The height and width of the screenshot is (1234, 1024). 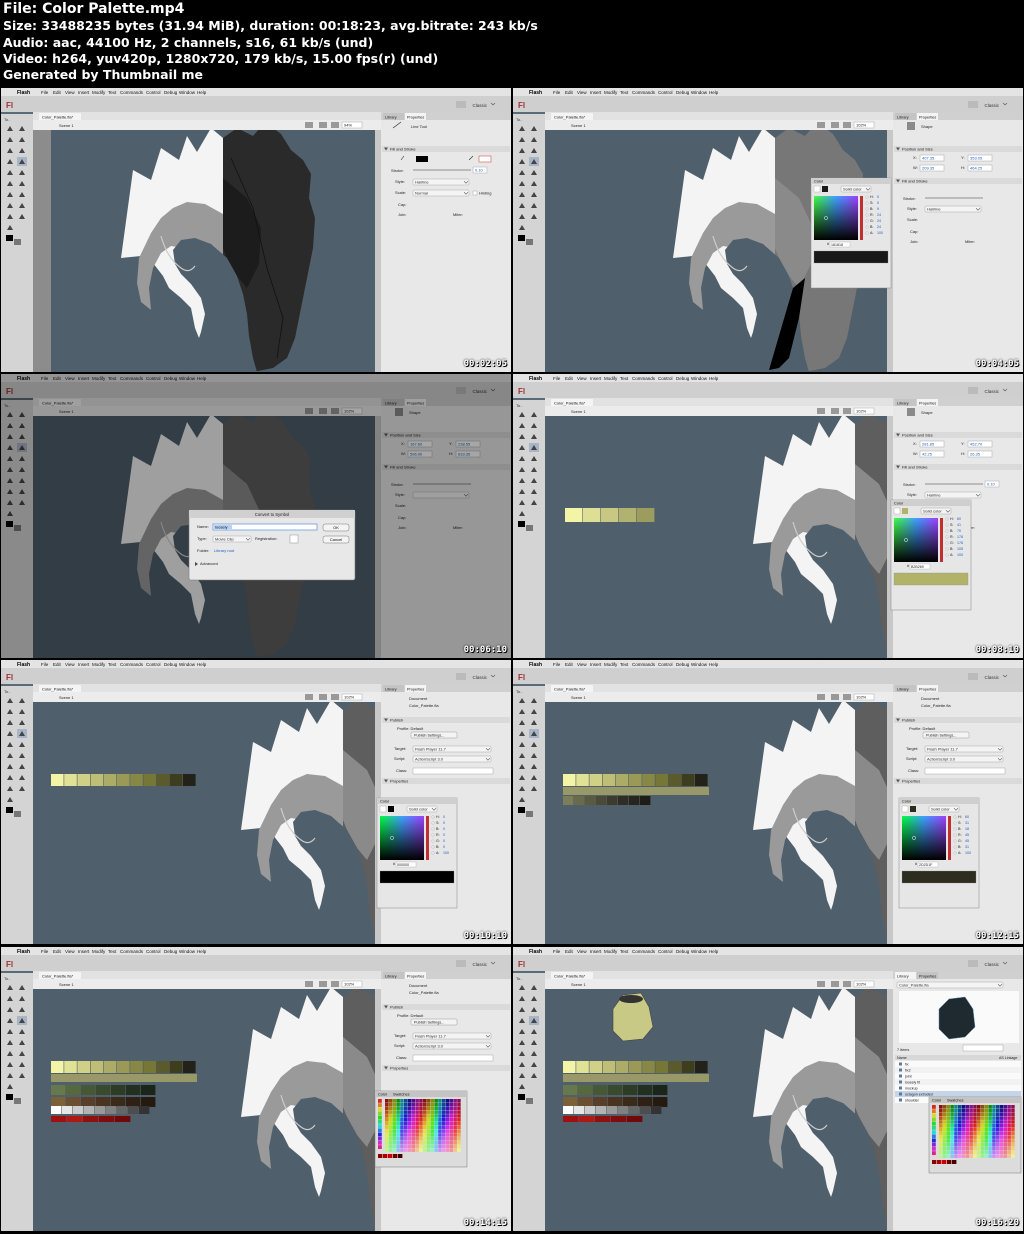 I want to click on publish-section-title: Publish, so click(x=908, y=720).